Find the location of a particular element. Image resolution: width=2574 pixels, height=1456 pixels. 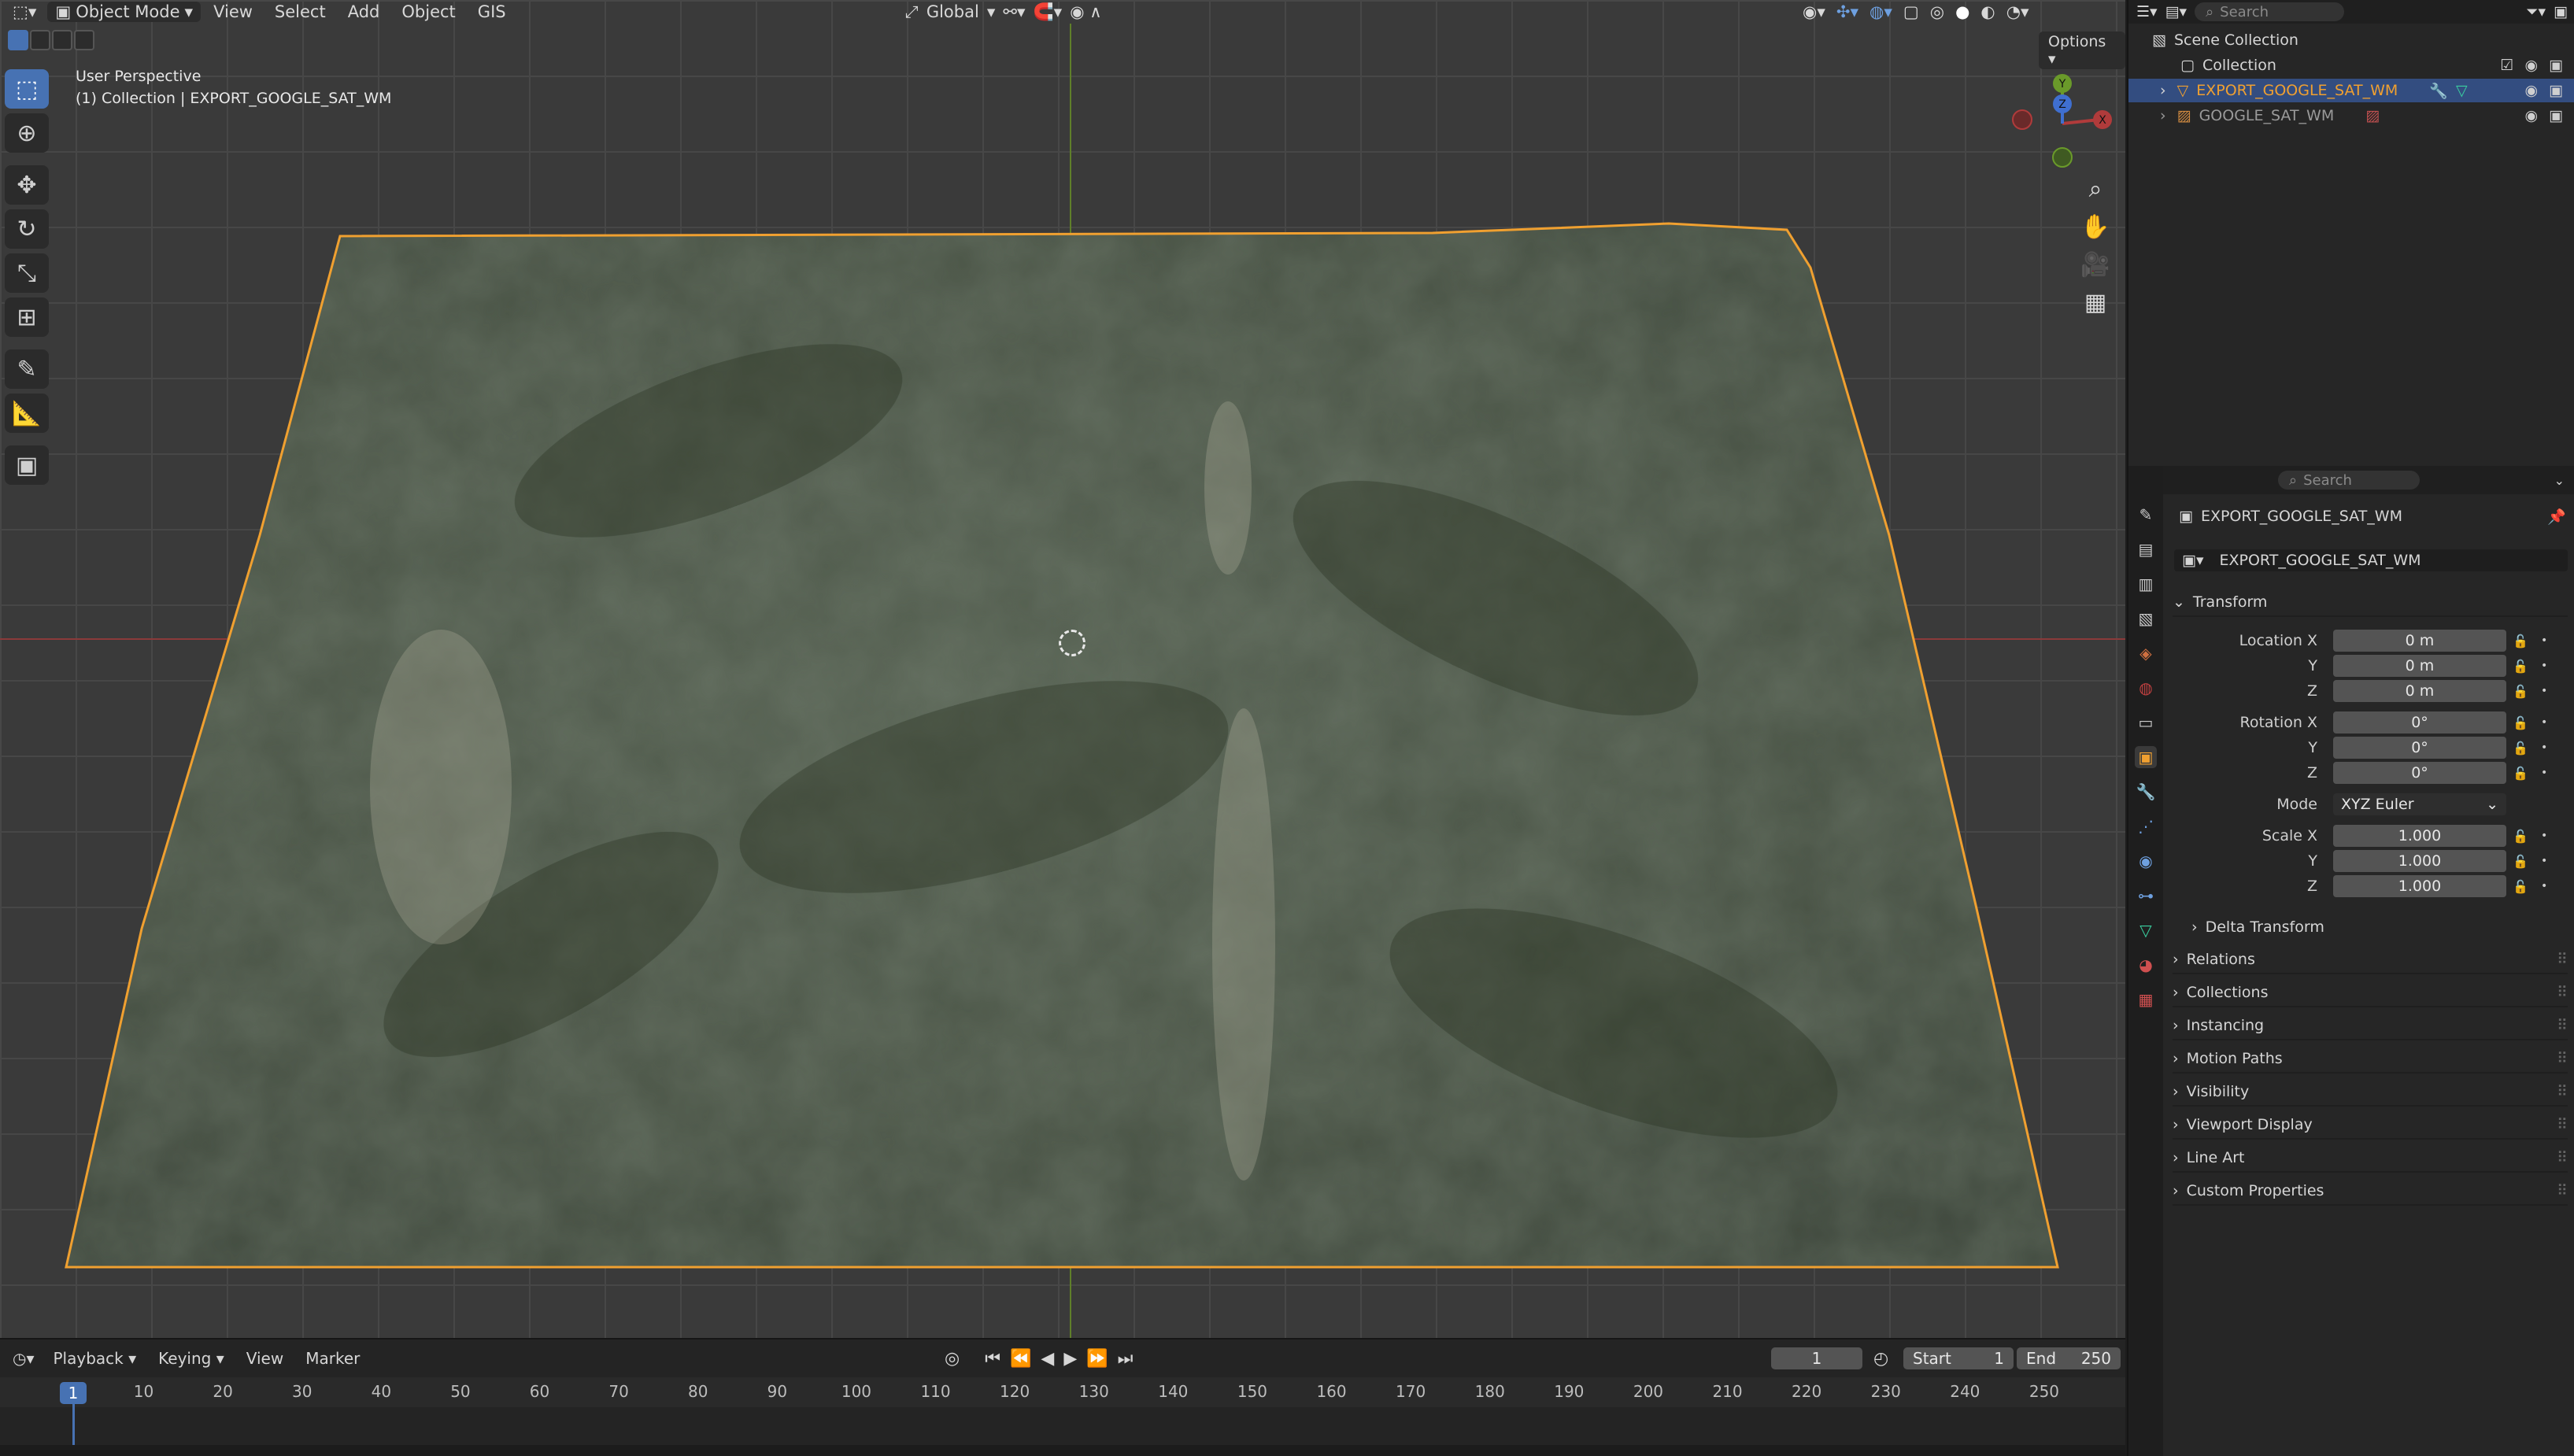

panel-viewport-display: › Viewport Display ⠿ is located at coordinates (2370, 1125).